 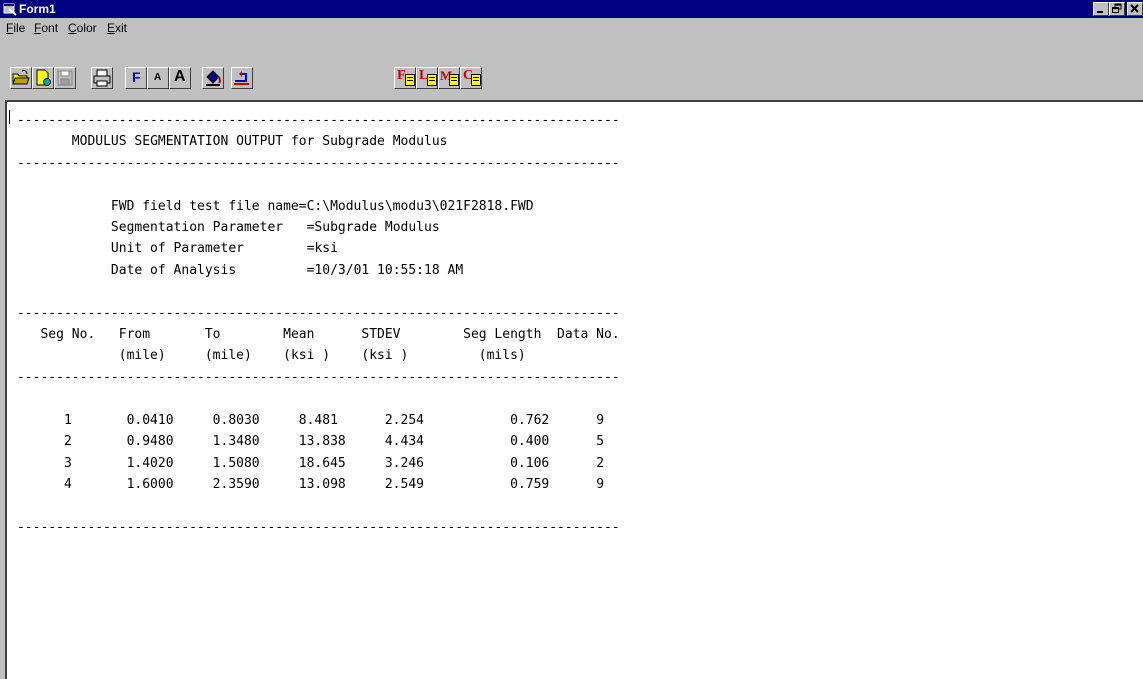 I want to click on save-button, so click(x=65, y=78).